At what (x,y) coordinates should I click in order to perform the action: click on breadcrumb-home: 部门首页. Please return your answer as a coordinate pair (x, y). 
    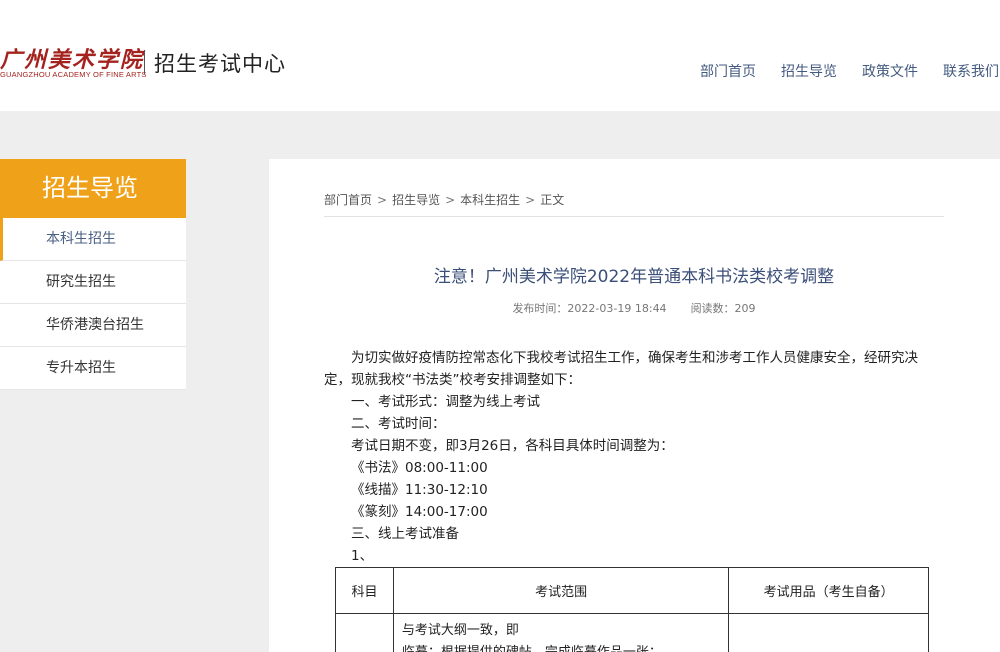
    Looking at the image, I should click on (348, 200).